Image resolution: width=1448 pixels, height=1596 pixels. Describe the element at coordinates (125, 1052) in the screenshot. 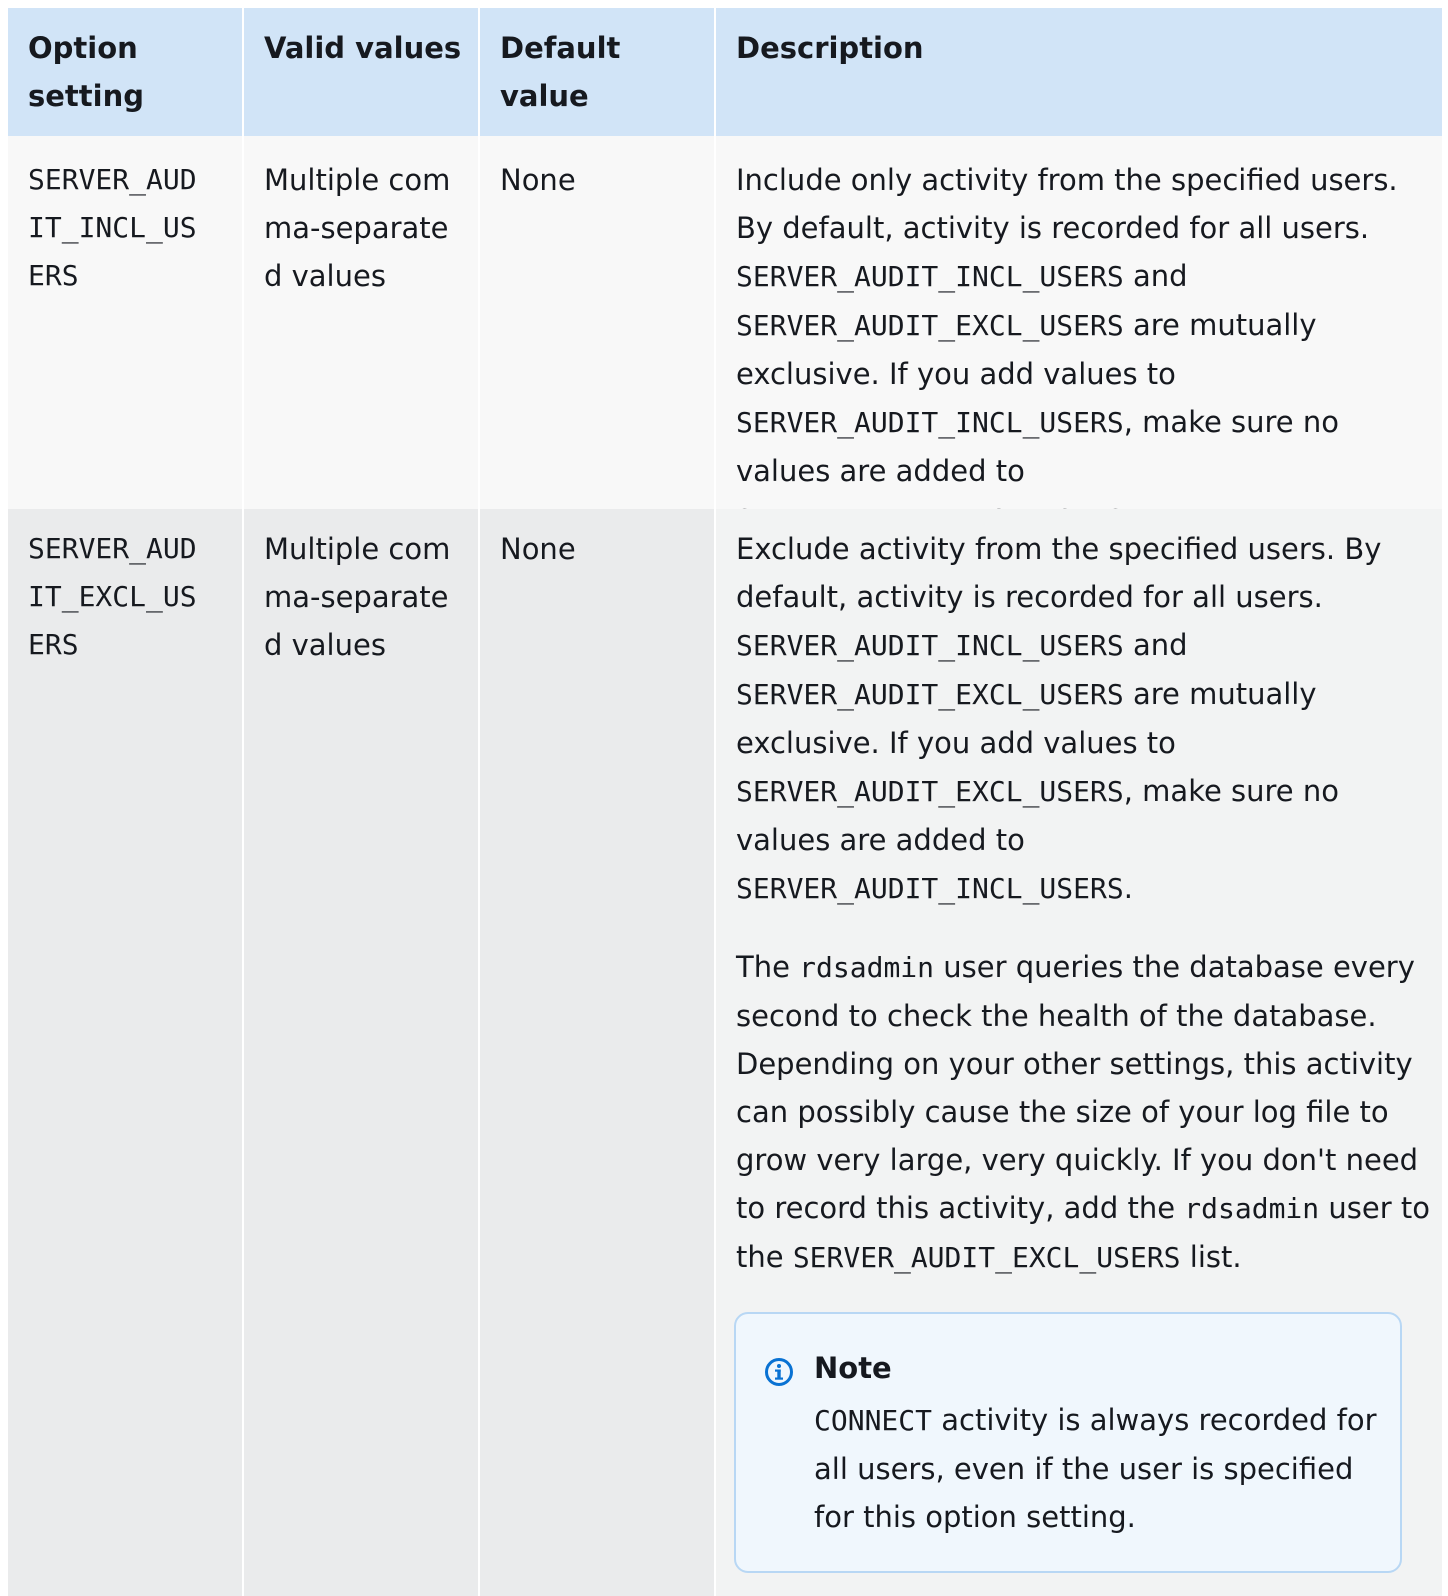

I see `option-setting-cell: SERVER_AUDIT_EXCL_USERS` at that location.